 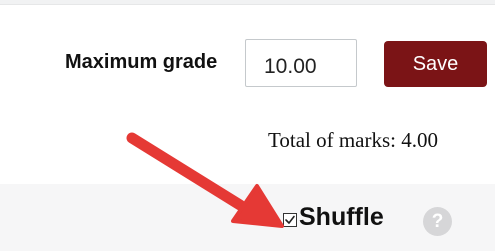 I want to click on maximum-grade-input, so click(x=301, y=63).